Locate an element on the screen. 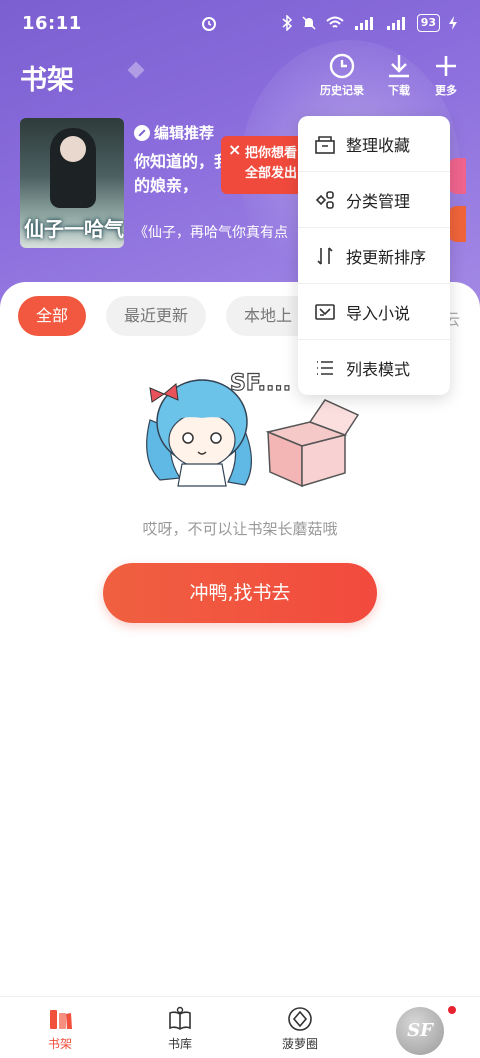  page-title: 书架 is located at coordinates (47, 80).